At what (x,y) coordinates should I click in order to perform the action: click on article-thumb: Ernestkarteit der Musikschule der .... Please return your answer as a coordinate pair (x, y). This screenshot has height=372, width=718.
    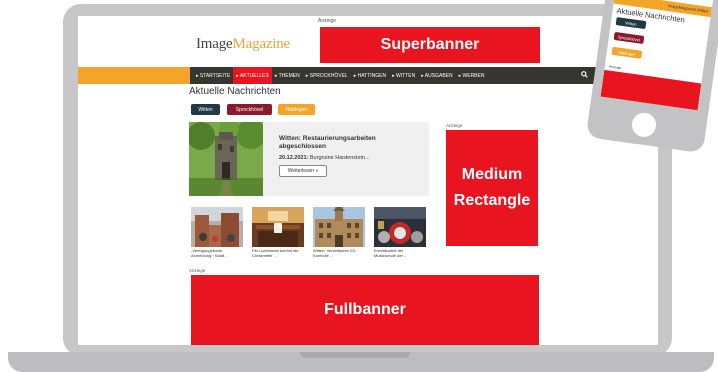
    Looking at the image, I should click on (400, 232).